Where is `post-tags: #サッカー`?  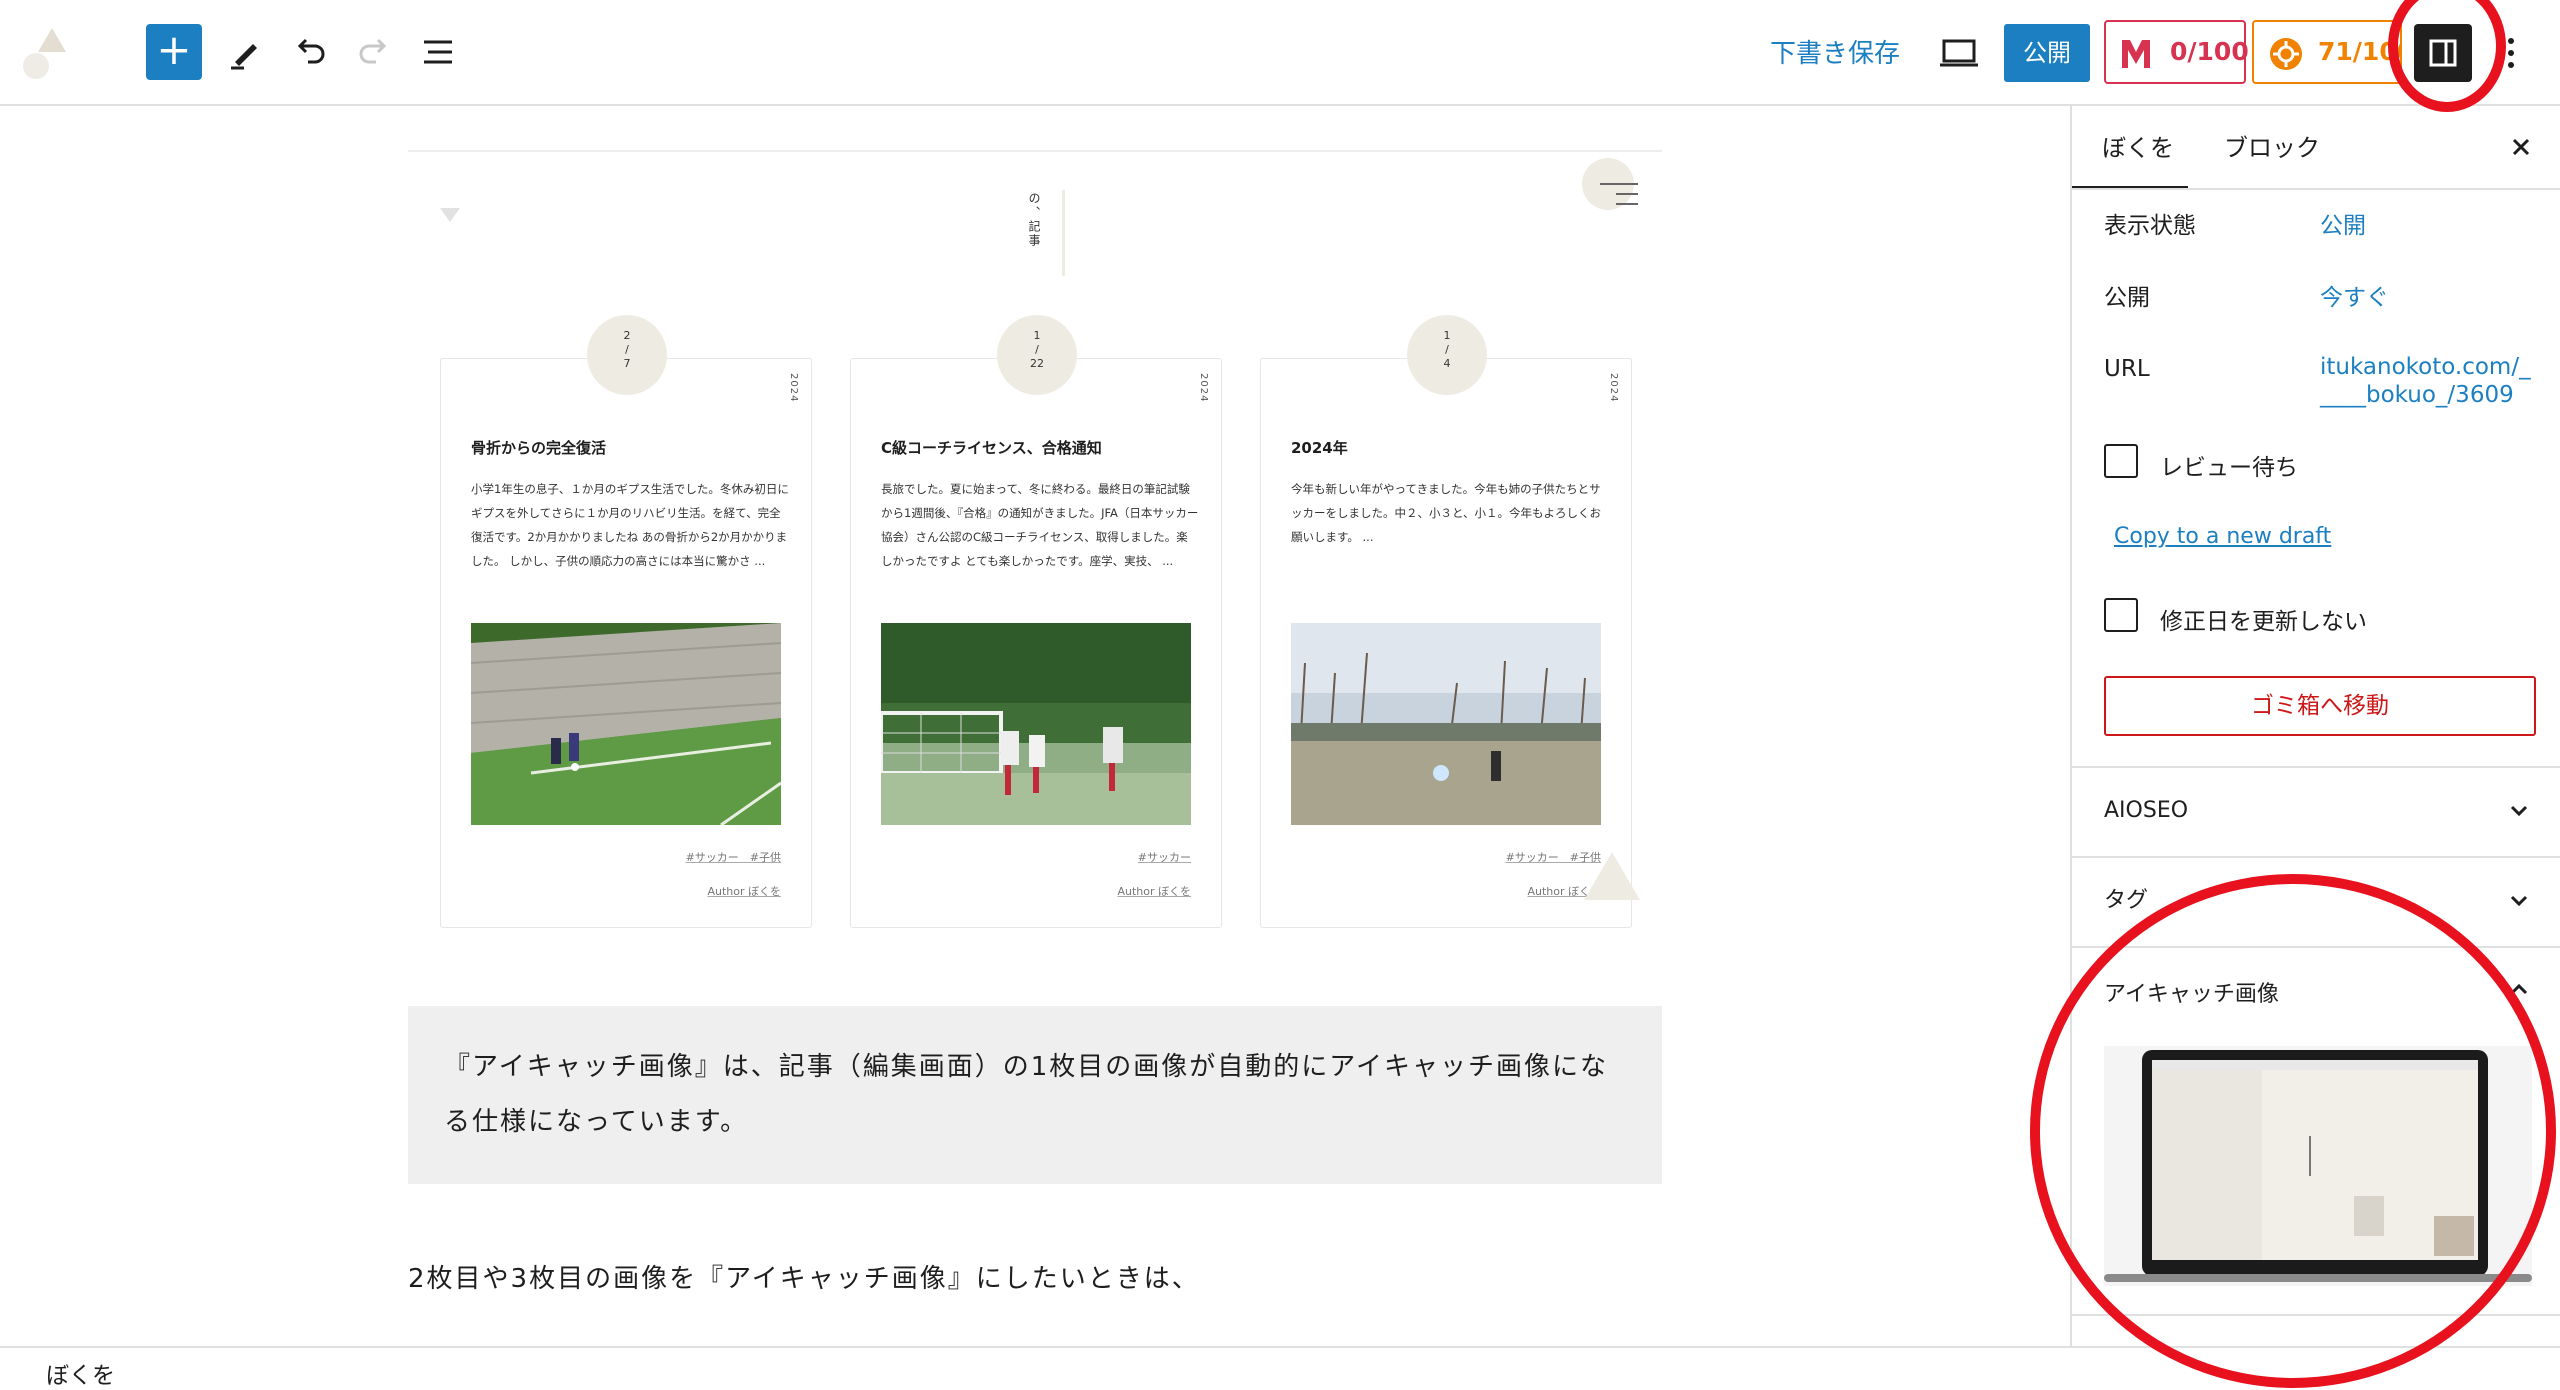
post-tags: #サッカー is located at coordinates (1164, 857).